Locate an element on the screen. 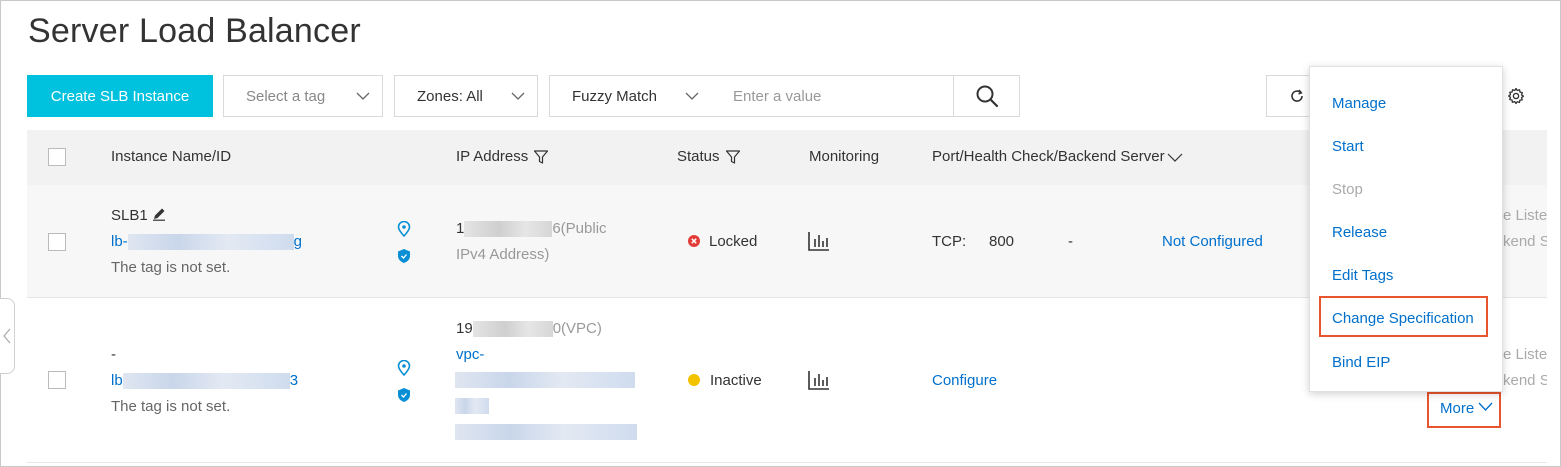 The height and width of the screenshot is (467, 1561). zones-select: Zones: All is located at coordinates (466, 96).